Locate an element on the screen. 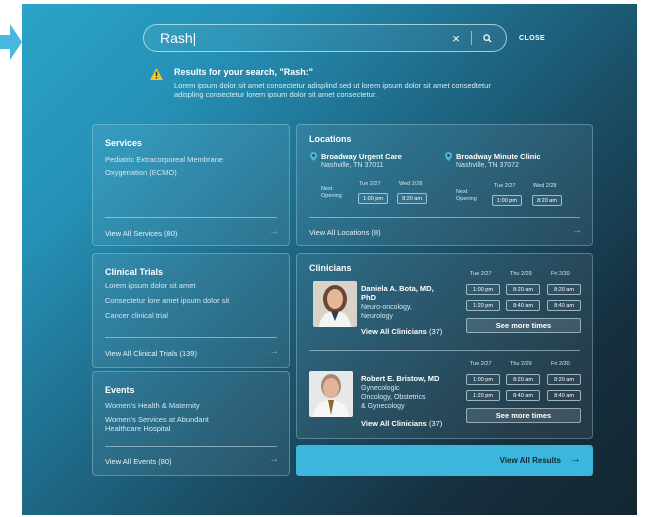 This screenshot has height=517, width=659. view-all-clinical-trials-link: View All Clinical Trials (139) is located at coordinates (151, 353).